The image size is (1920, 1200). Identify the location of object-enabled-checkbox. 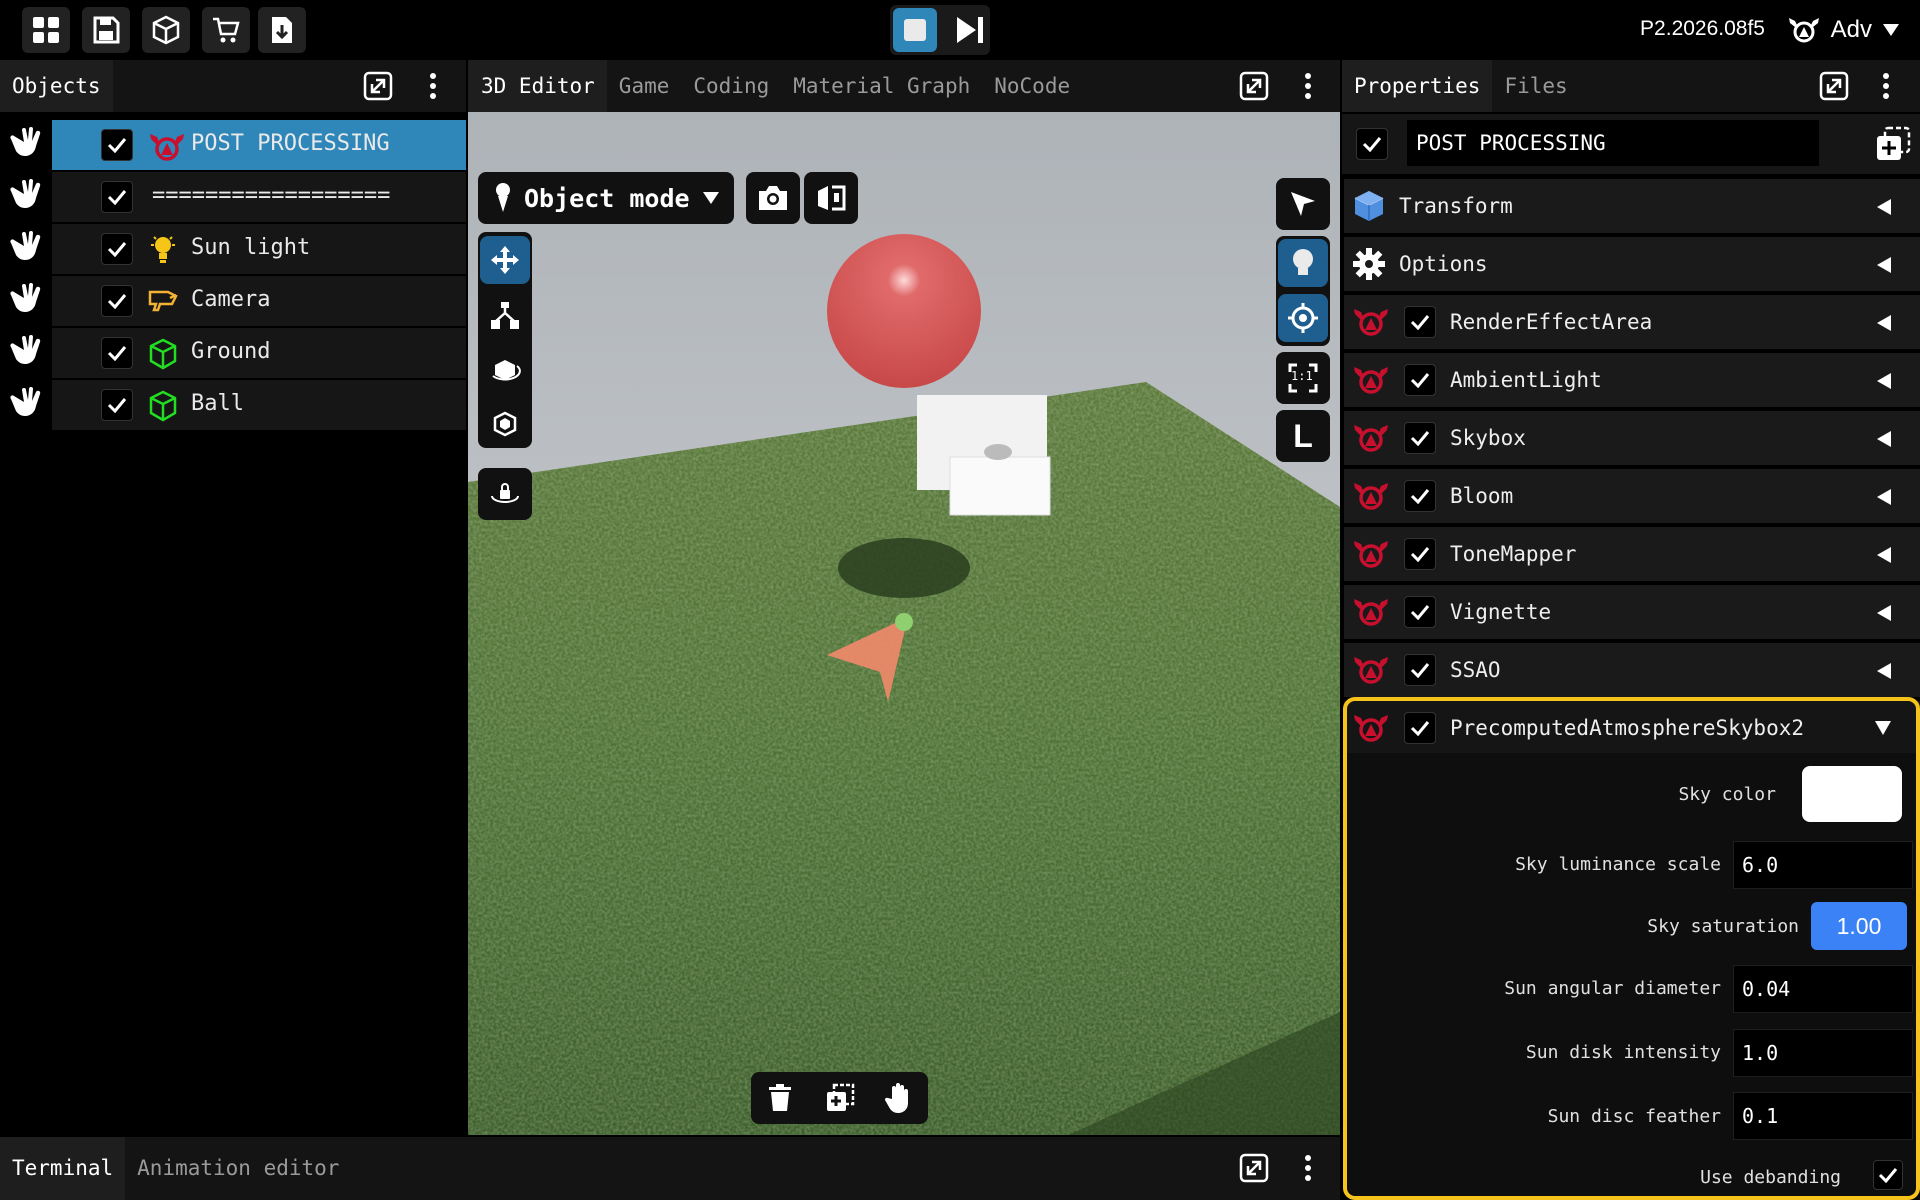
(1372, 144).